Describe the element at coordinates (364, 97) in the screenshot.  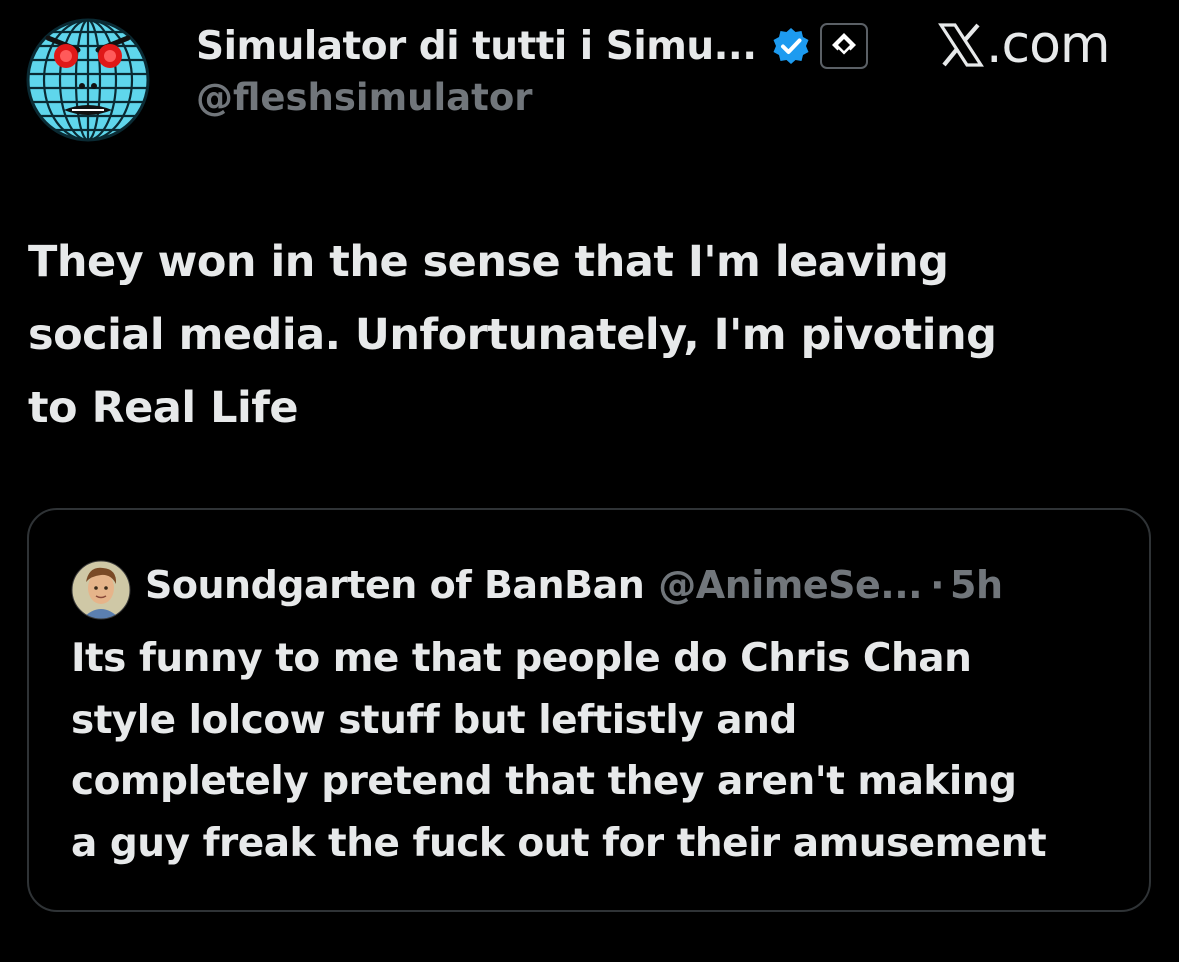
I see `author-handle: @fleshsimulator` at that location.